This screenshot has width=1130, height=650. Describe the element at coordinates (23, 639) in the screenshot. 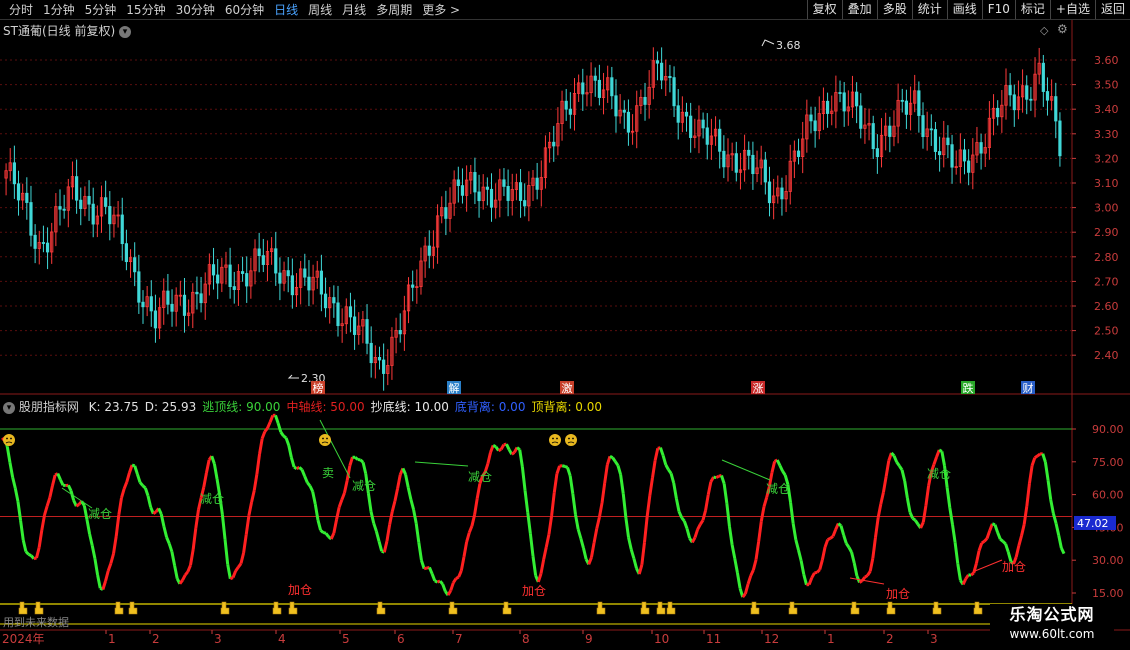

I see `year-label: 2024年` at that location.